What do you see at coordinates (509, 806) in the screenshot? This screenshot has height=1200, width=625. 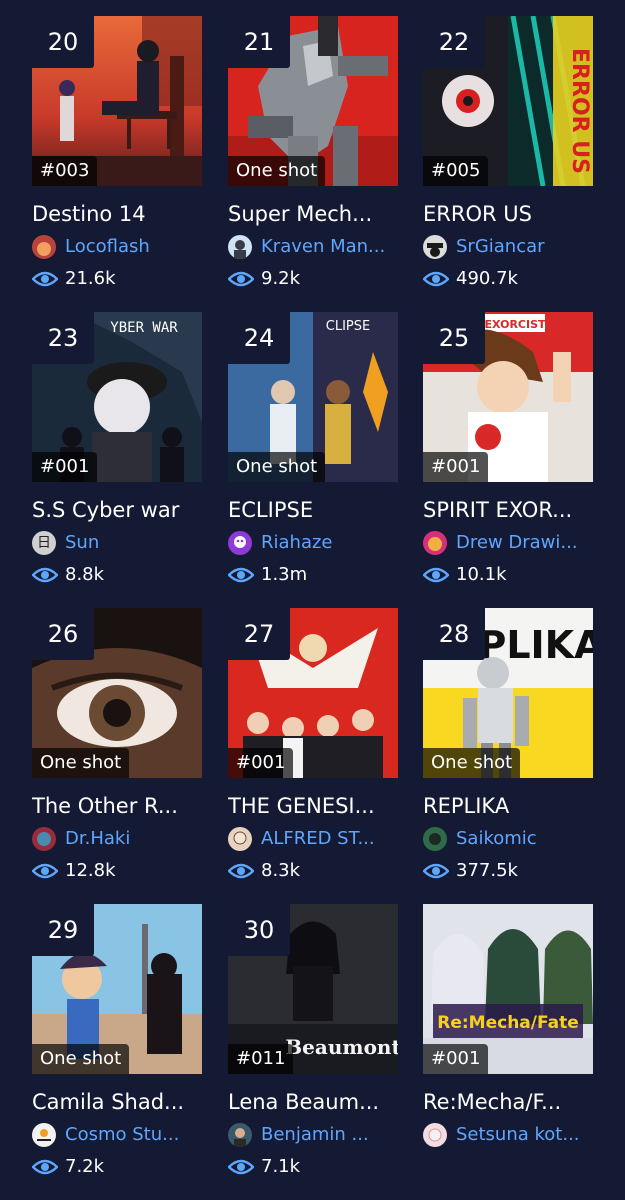 I see `comic-title: REPLIKA` at bounding box center [509, 806].